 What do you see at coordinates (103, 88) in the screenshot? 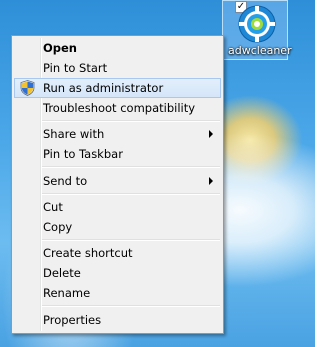
I see `menu-item-label: Run as administrator` at bounding box center [103, 88].